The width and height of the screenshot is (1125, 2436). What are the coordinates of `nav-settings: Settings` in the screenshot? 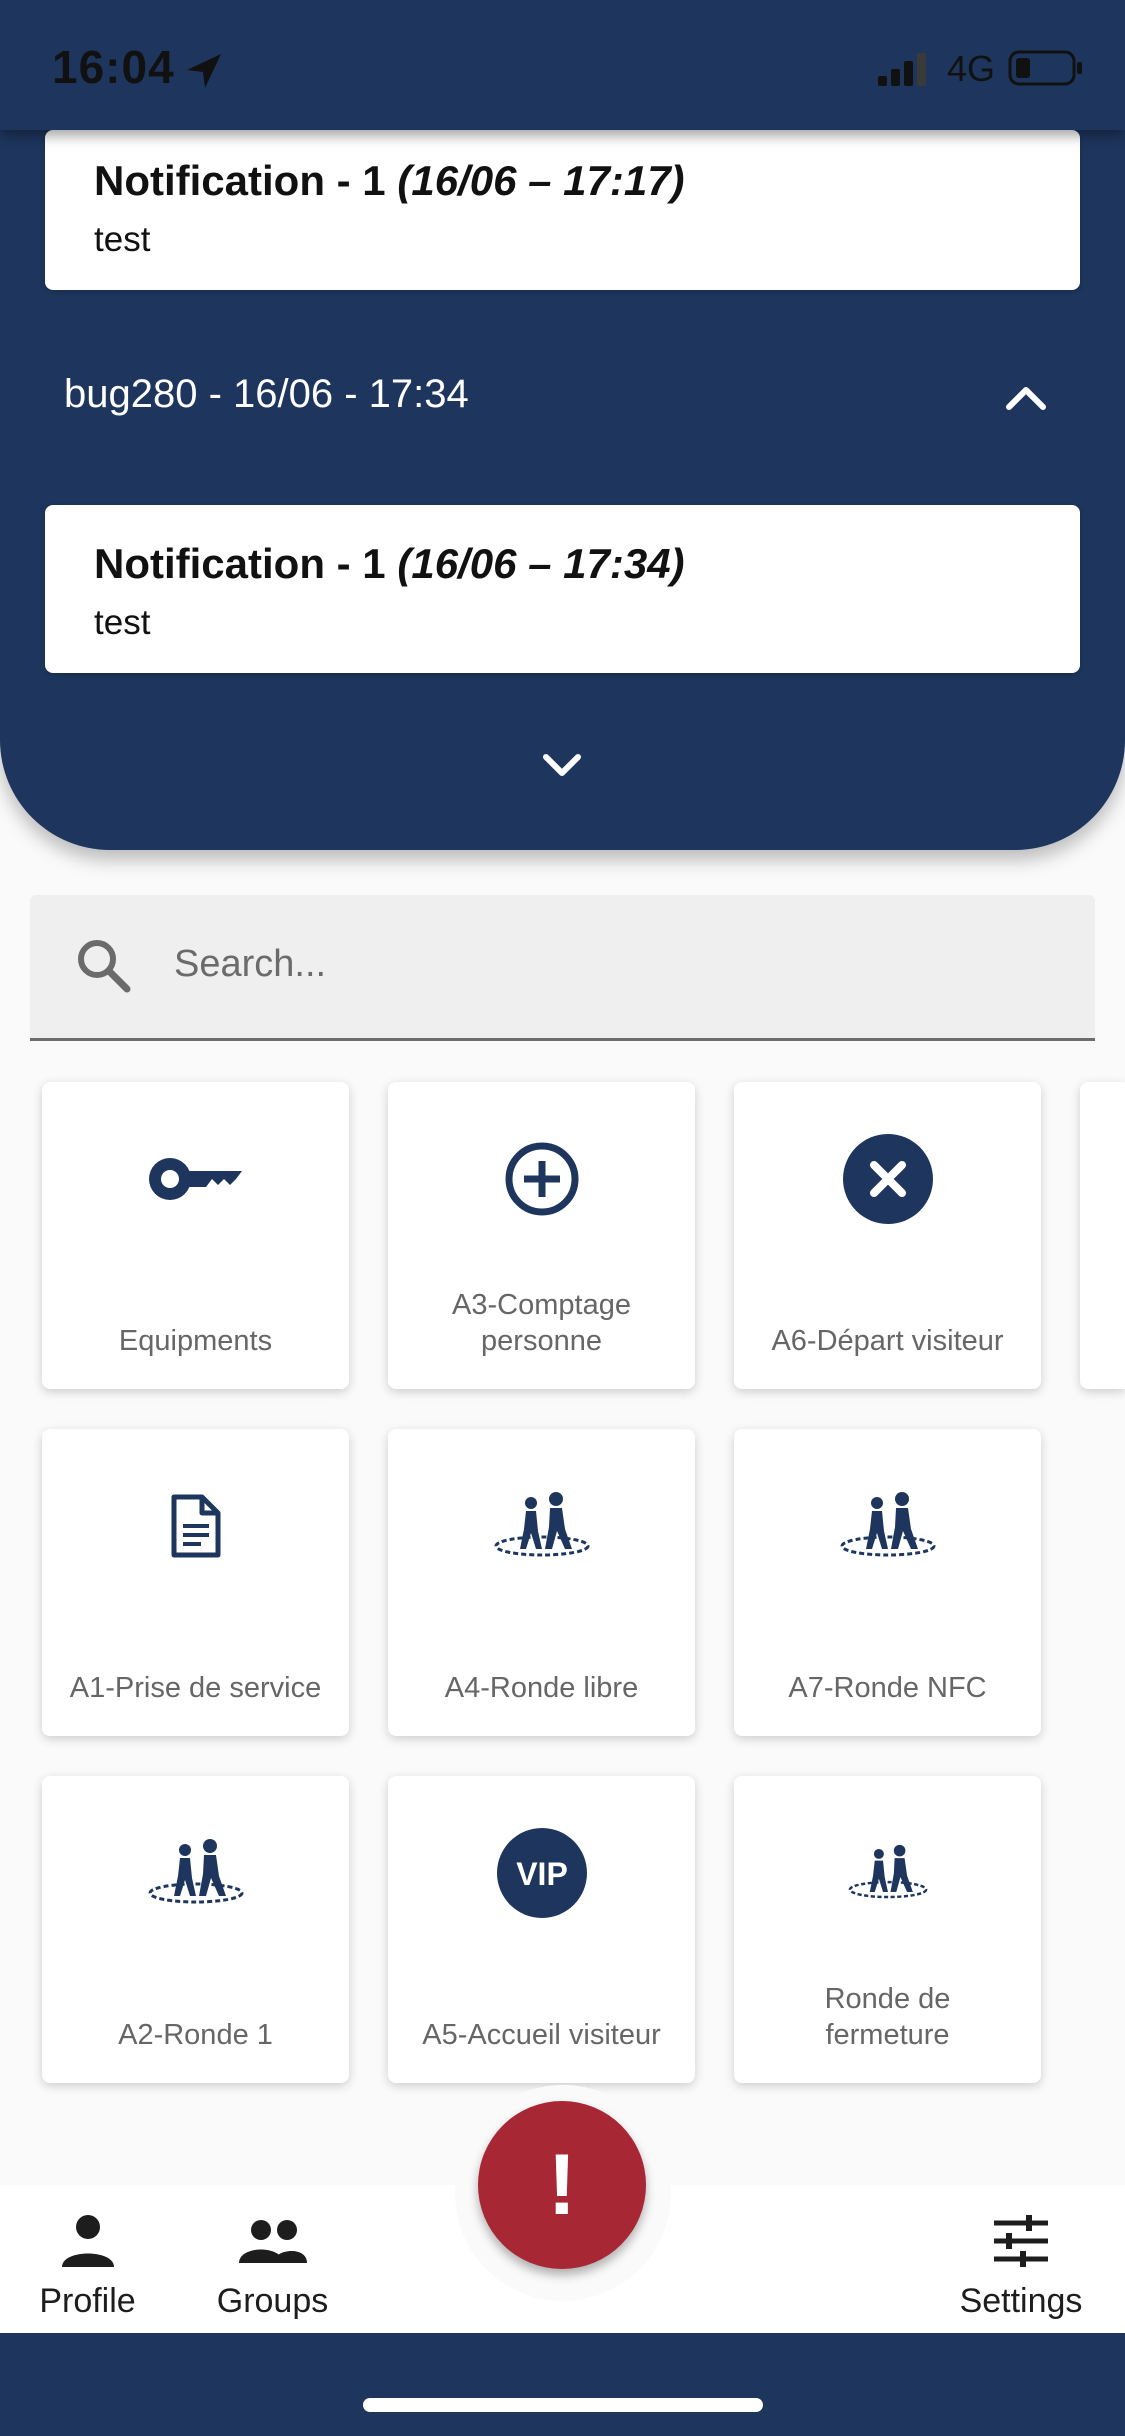 It's located at (1021, 2259).